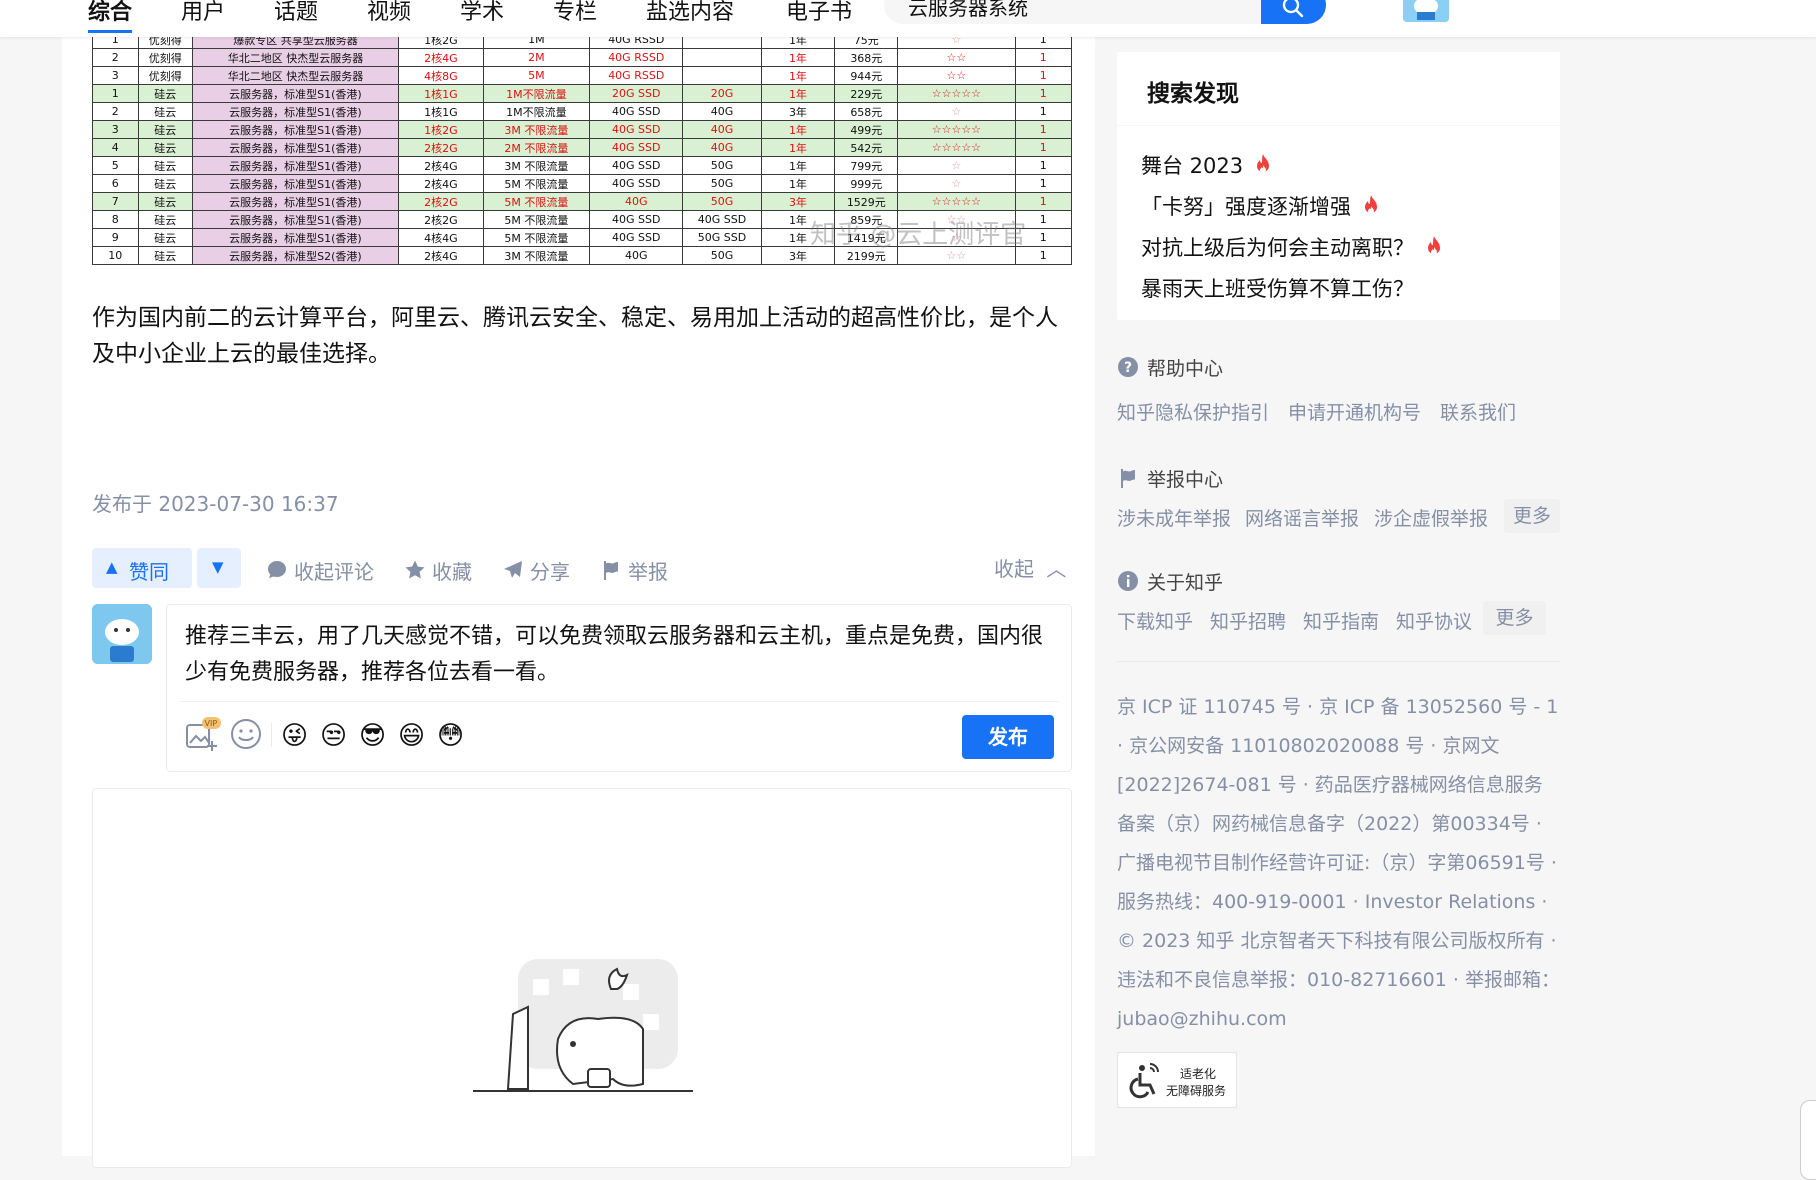  What do you see at coordinates (452, 572) in the screenshot?
I see `favorite-label: 收藏` at bounding box center [452, 572].